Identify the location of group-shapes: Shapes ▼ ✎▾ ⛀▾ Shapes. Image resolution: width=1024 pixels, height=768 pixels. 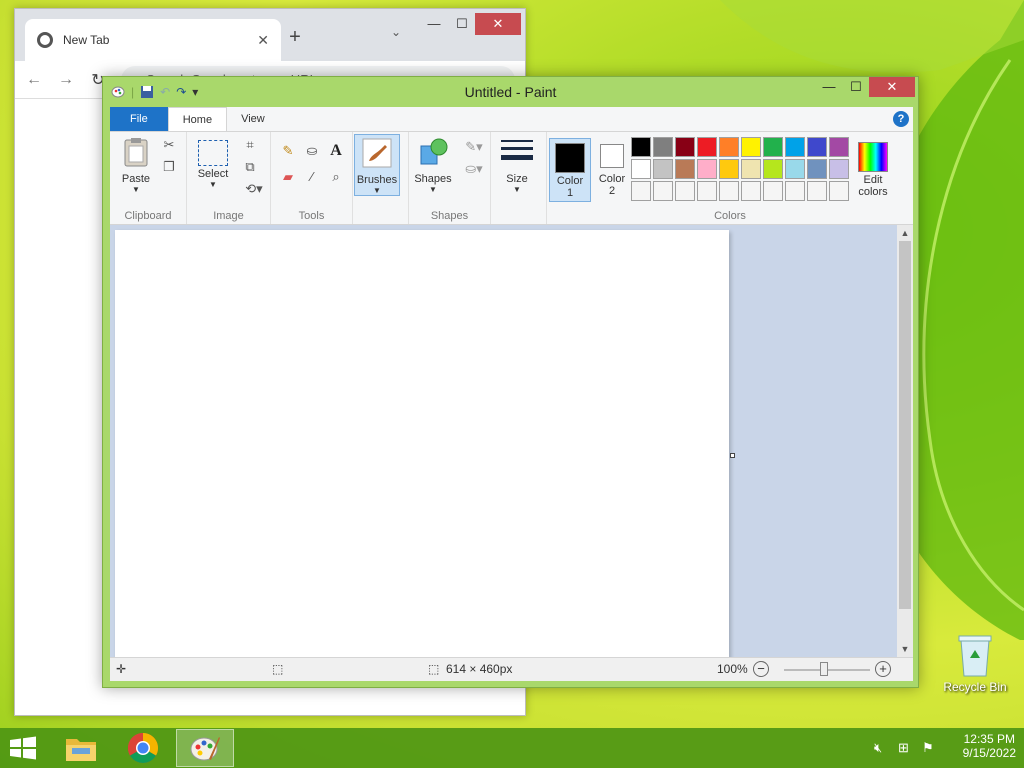
(450, 178).